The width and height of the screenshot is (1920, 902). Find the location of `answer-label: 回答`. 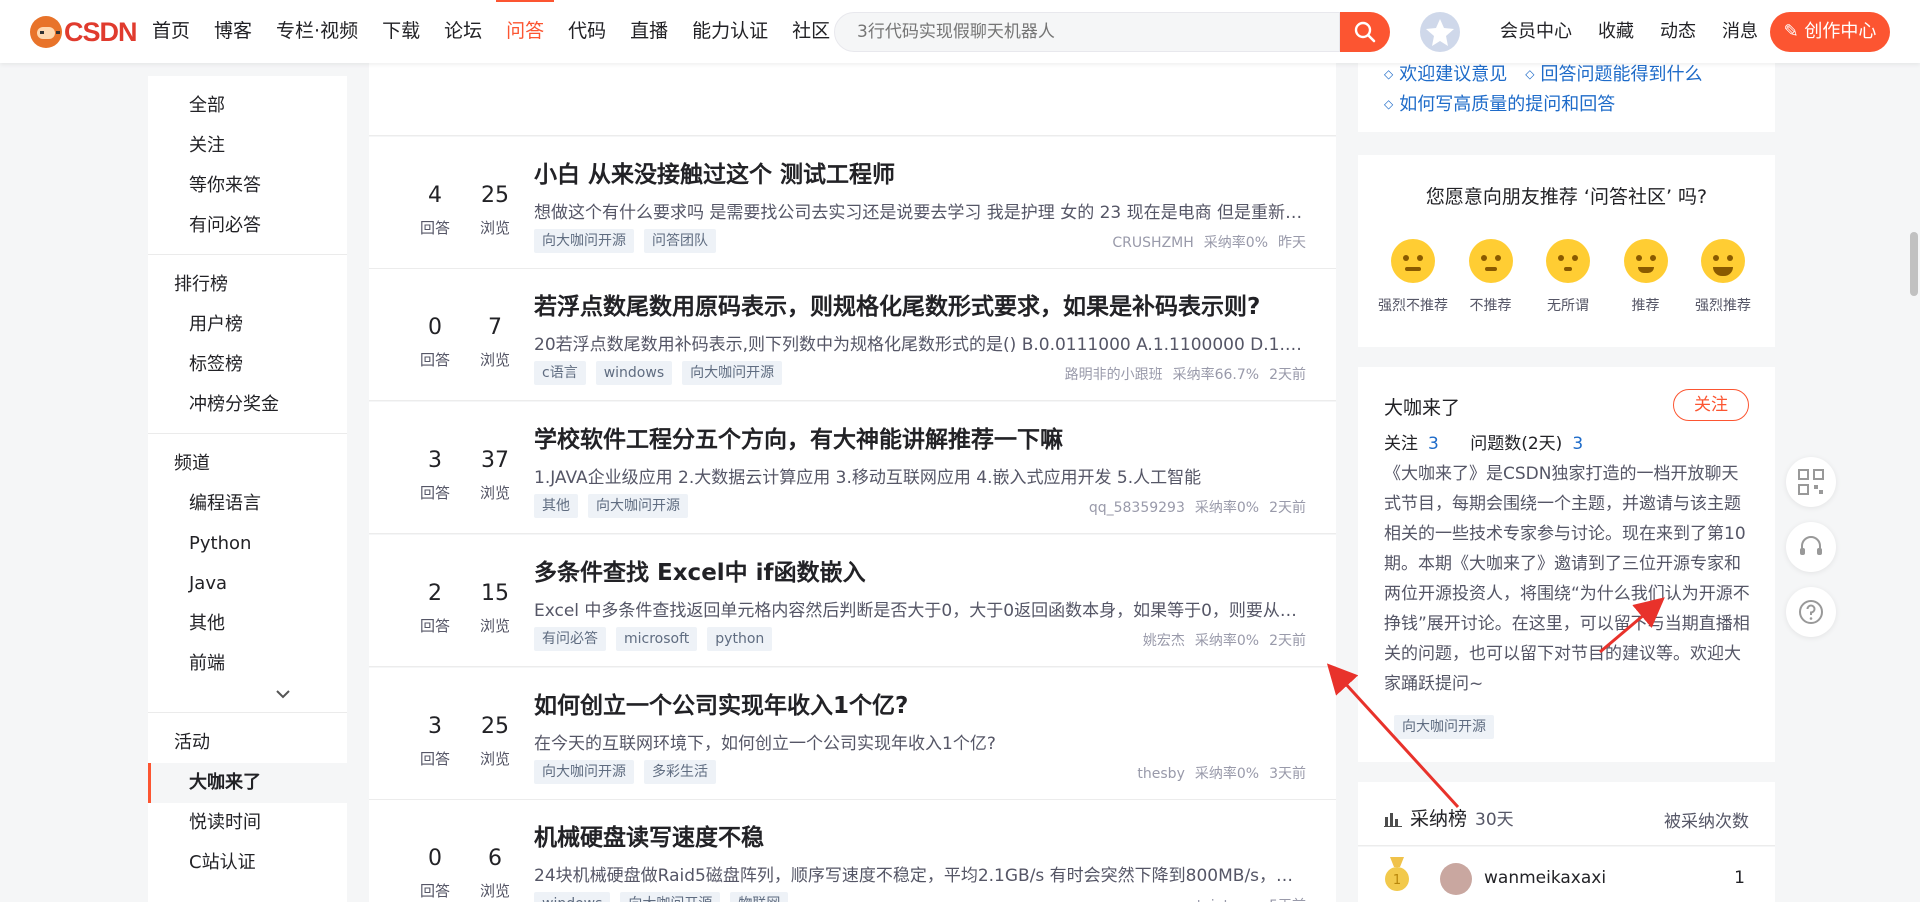

answer-label: 回答 is located at coordinates (434, 759).